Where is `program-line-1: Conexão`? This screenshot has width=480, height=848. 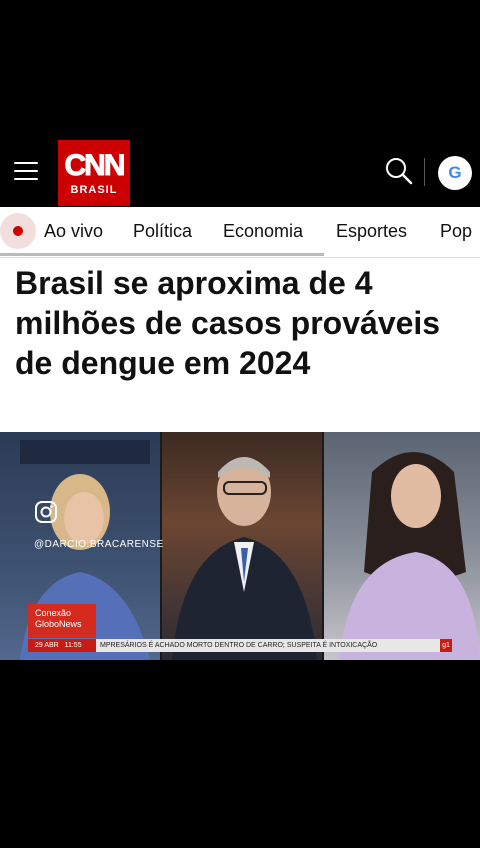
program-line-1: Conexão is located at coordinates (53, 613).